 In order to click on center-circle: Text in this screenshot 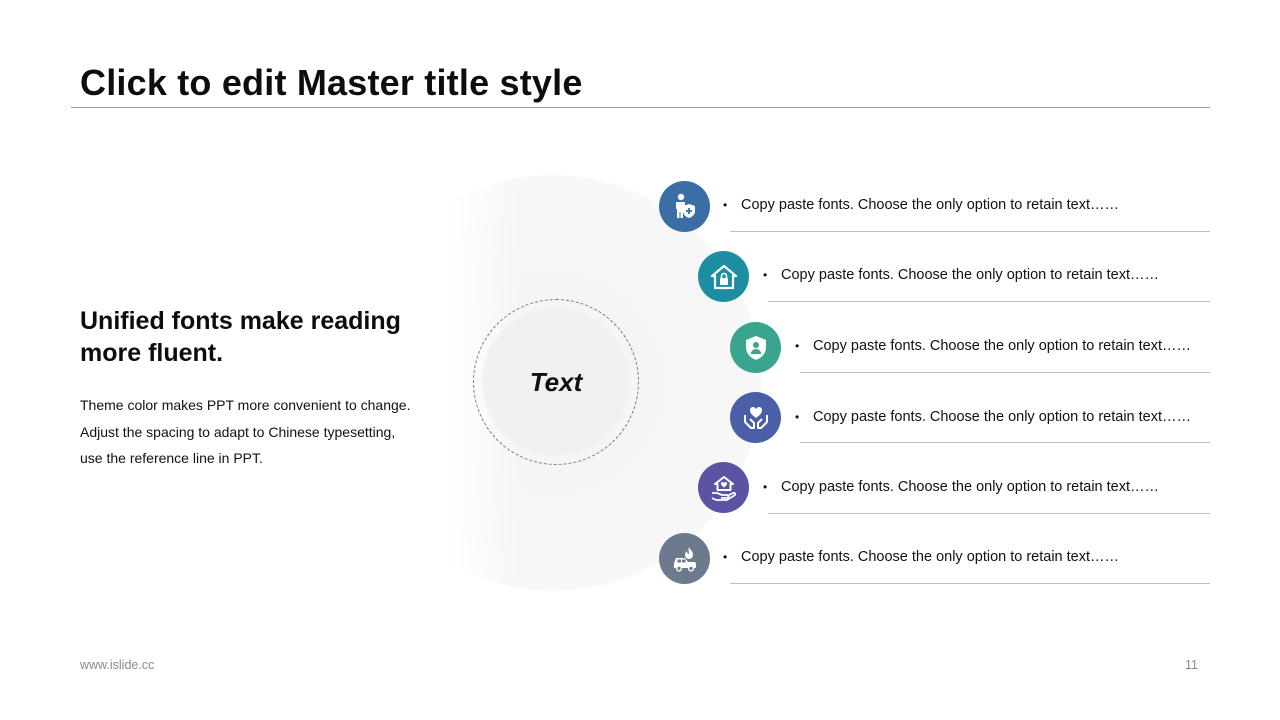, I will do `click(556, 382)`.